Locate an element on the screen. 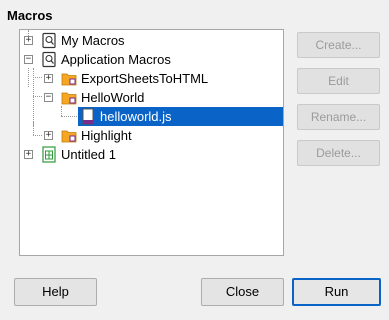 The image size is (389, 320). edit-button: Edit is located at coordinates (338, 81).